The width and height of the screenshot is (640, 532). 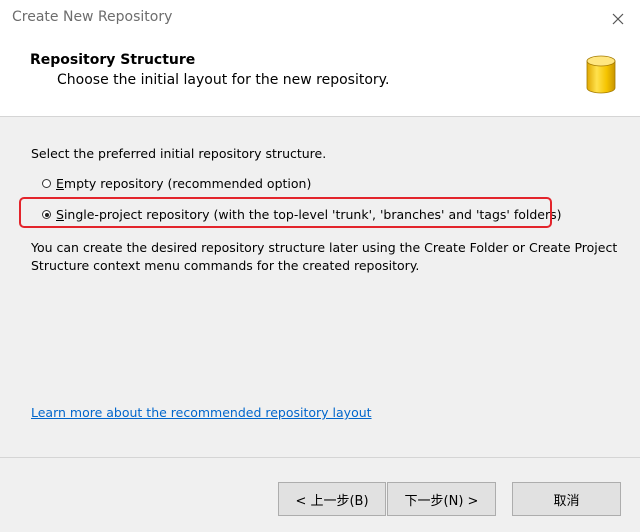 What do you see at coordinates (46, 214) in the screenshot?
I see `radio-checked` at bounding box center [46, 214].